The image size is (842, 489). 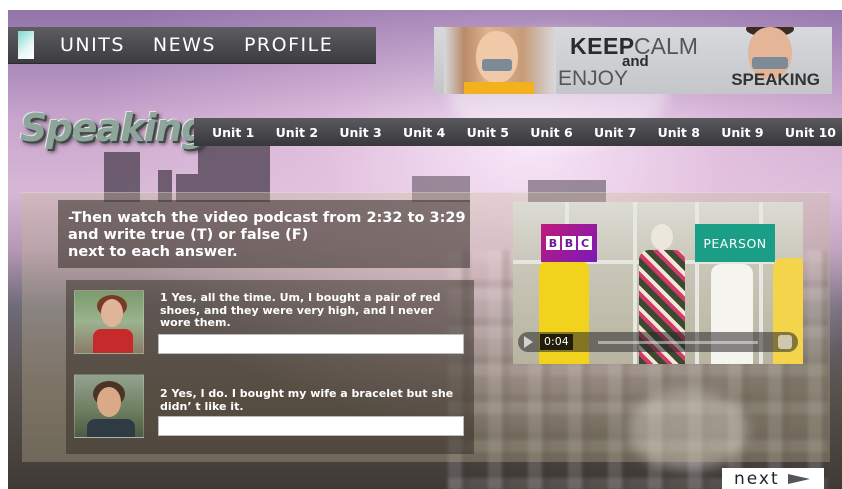 I want to click on bbc-logo: B B C, so click(x=569, y=243).